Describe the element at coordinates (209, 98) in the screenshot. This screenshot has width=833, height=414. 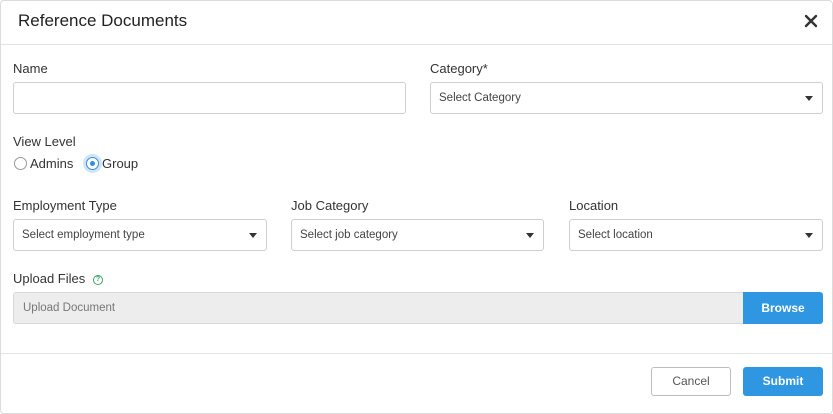
I see `name-input` at that location.